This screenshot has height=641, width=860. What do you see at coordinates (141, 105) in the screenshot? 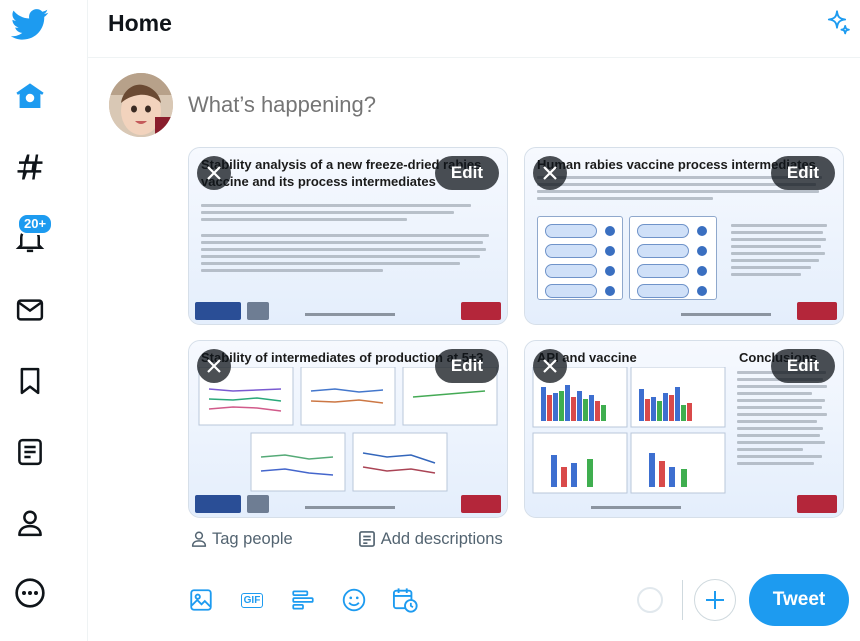
I see `avatar` at bounding box center [141, 105].